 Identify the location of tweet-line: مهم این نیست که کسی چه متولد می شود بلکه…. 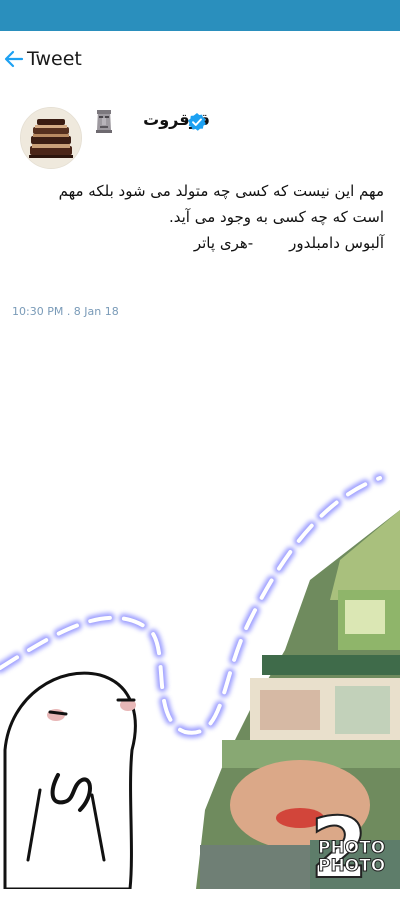
(221, 191).